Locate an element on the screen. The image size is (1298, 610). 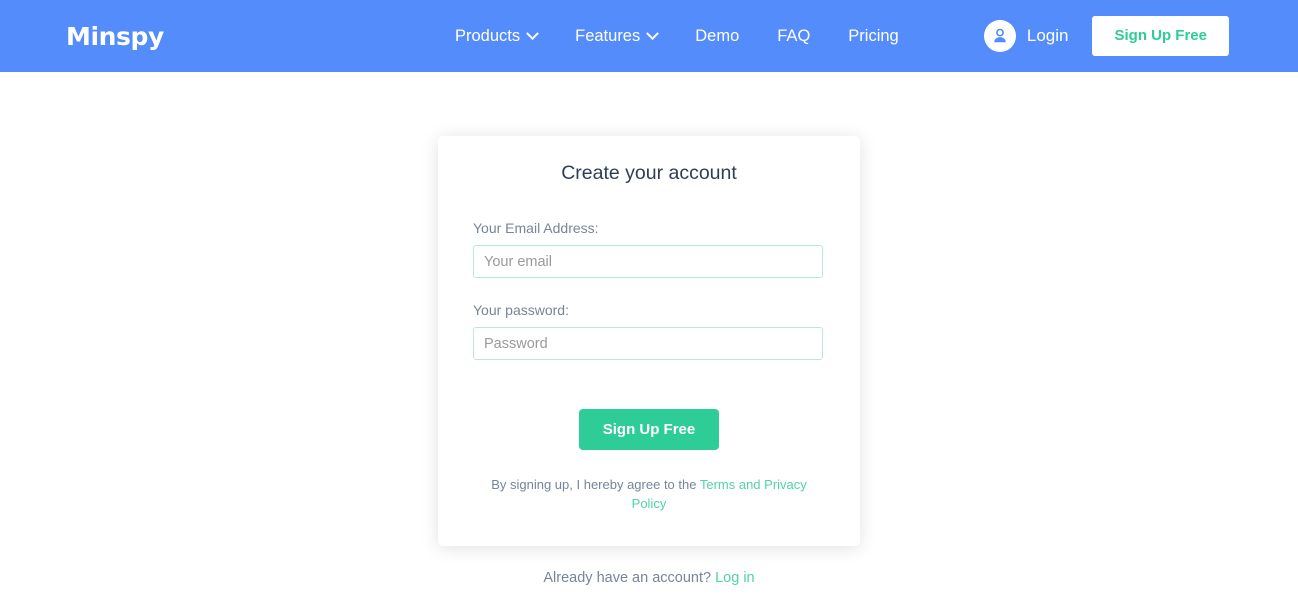
password-input is located at coordinates (648, 343).